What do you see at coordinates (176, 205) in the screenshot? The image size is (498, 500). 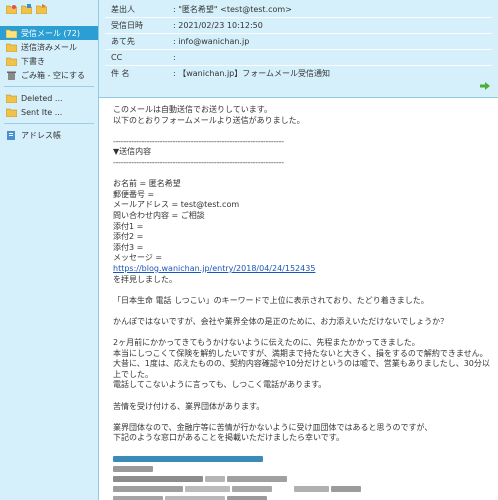 I see `field-email: メールアドレス = test@test.com` at bounding box center [176, 205].